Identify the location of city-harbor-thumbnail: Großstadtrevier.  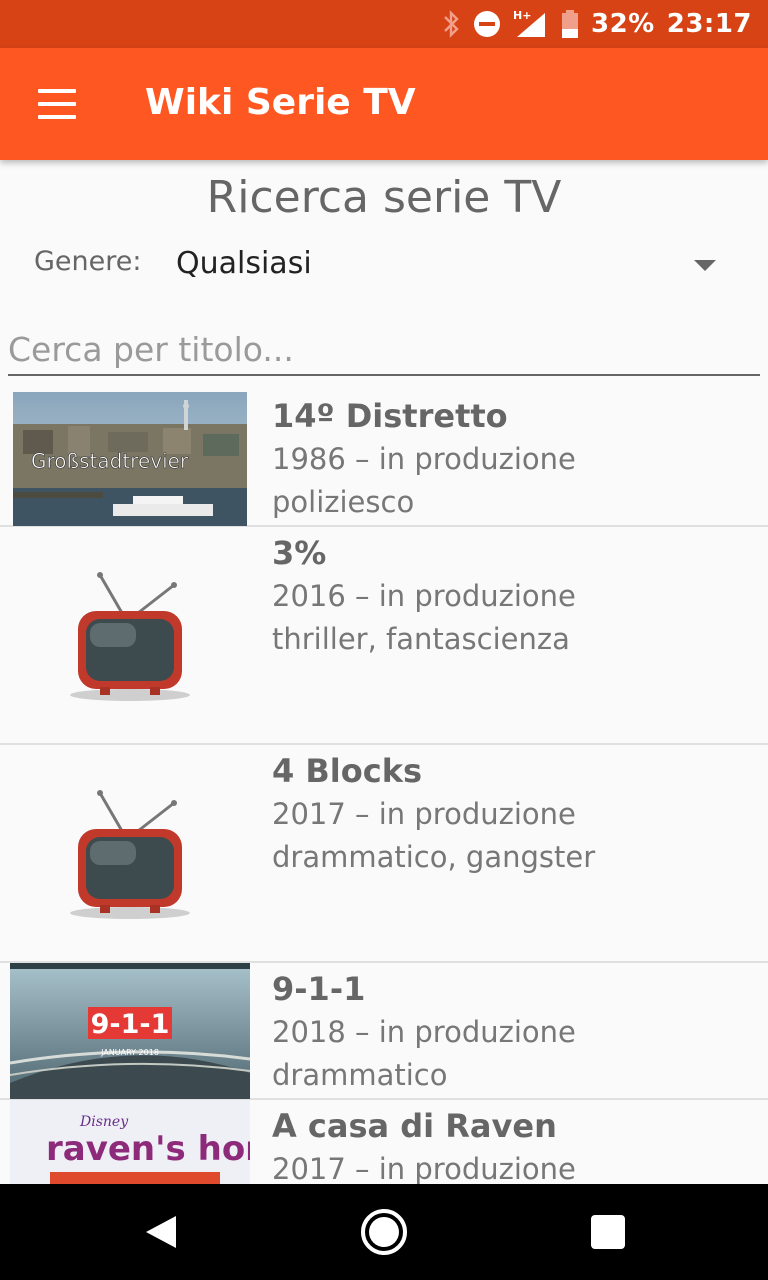
(130, 459).